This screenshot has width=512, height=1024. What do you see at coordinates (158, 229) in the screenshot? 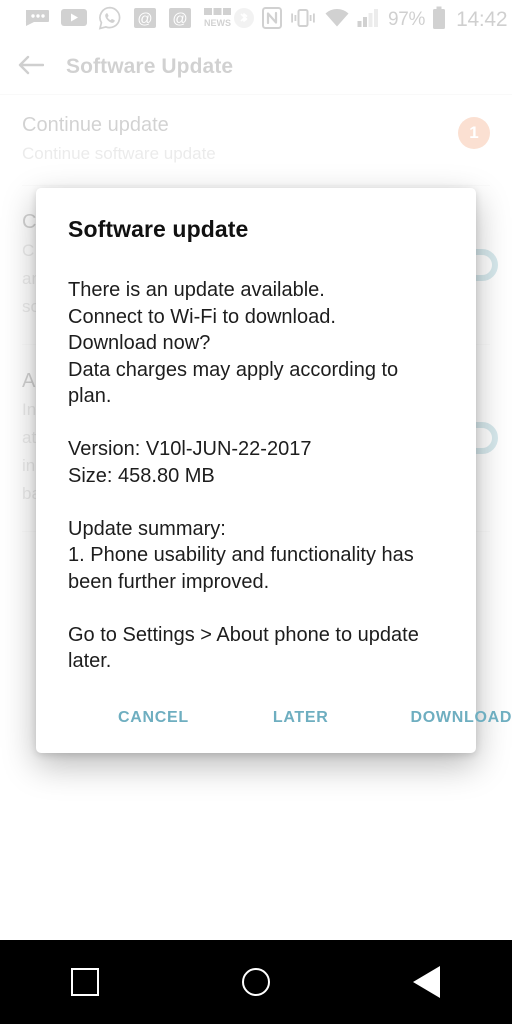
I see `dialog-title: Software update` at bounding box center [158, 229].